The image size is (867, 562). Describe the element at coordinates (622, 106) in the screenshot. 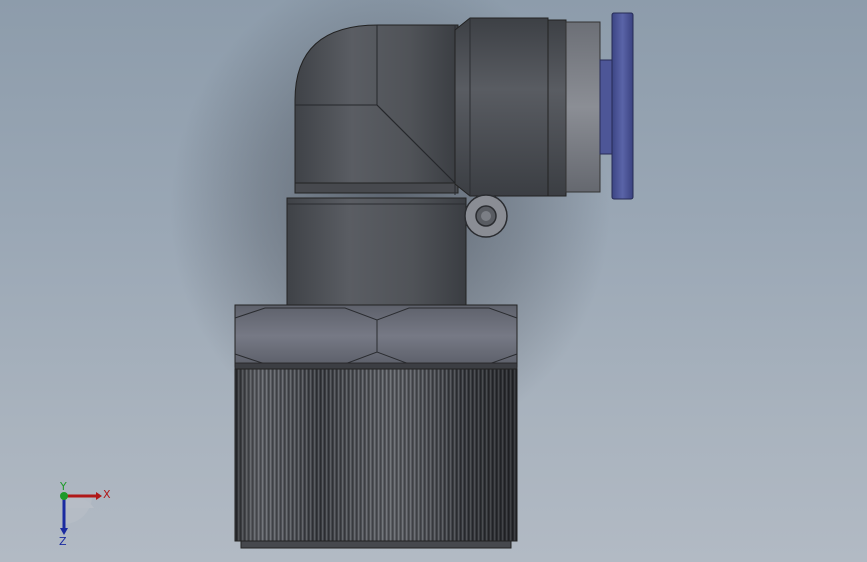

I see `release-ring` at that location.